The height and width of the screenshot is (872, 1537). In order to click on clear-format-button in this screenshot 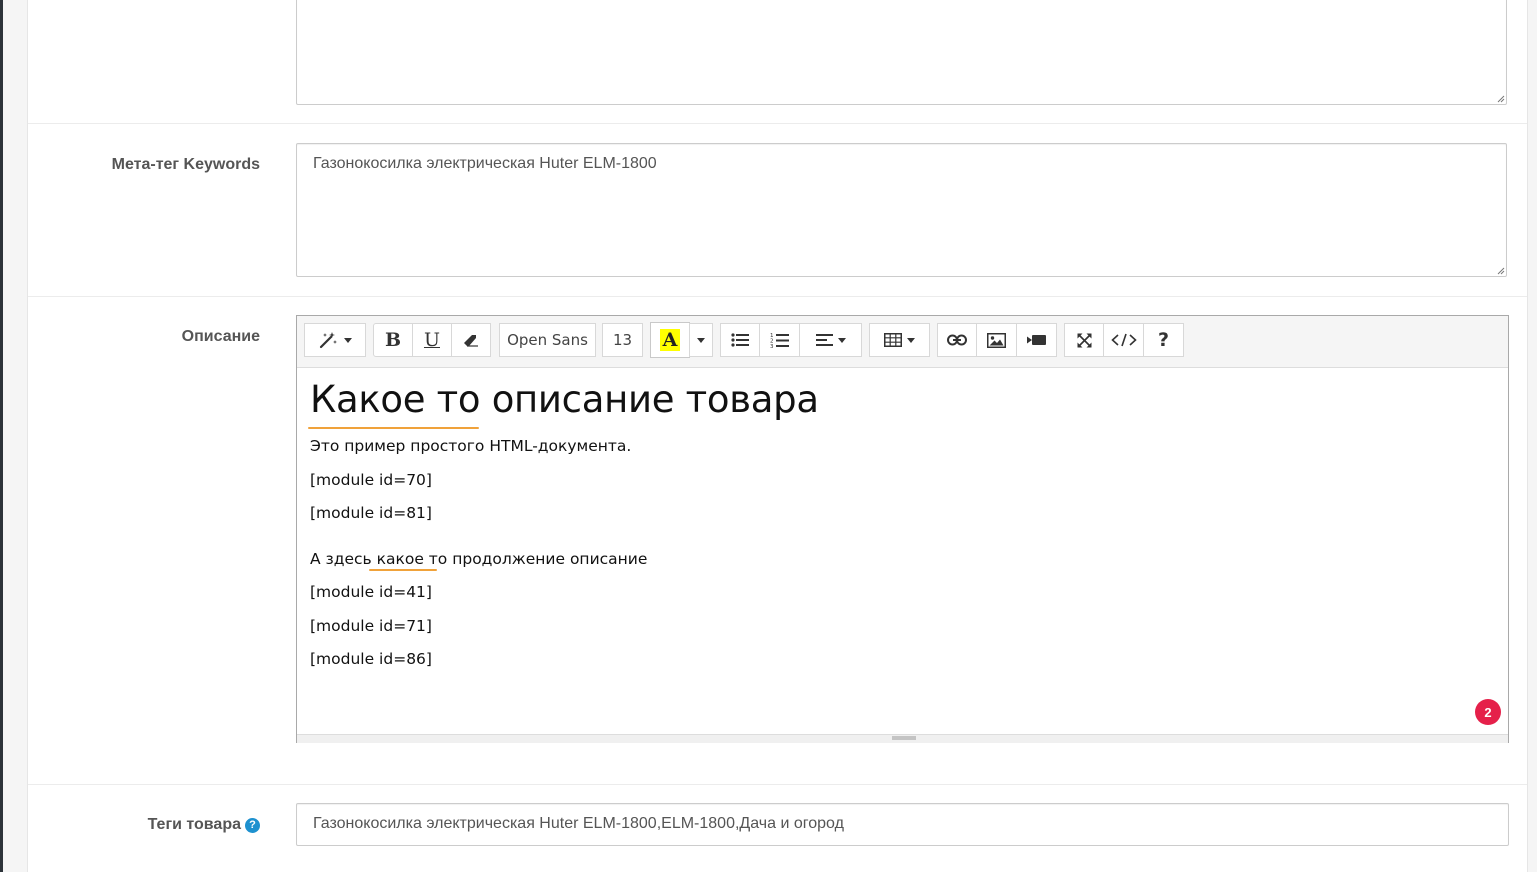, I will do `click(471, 340)`.